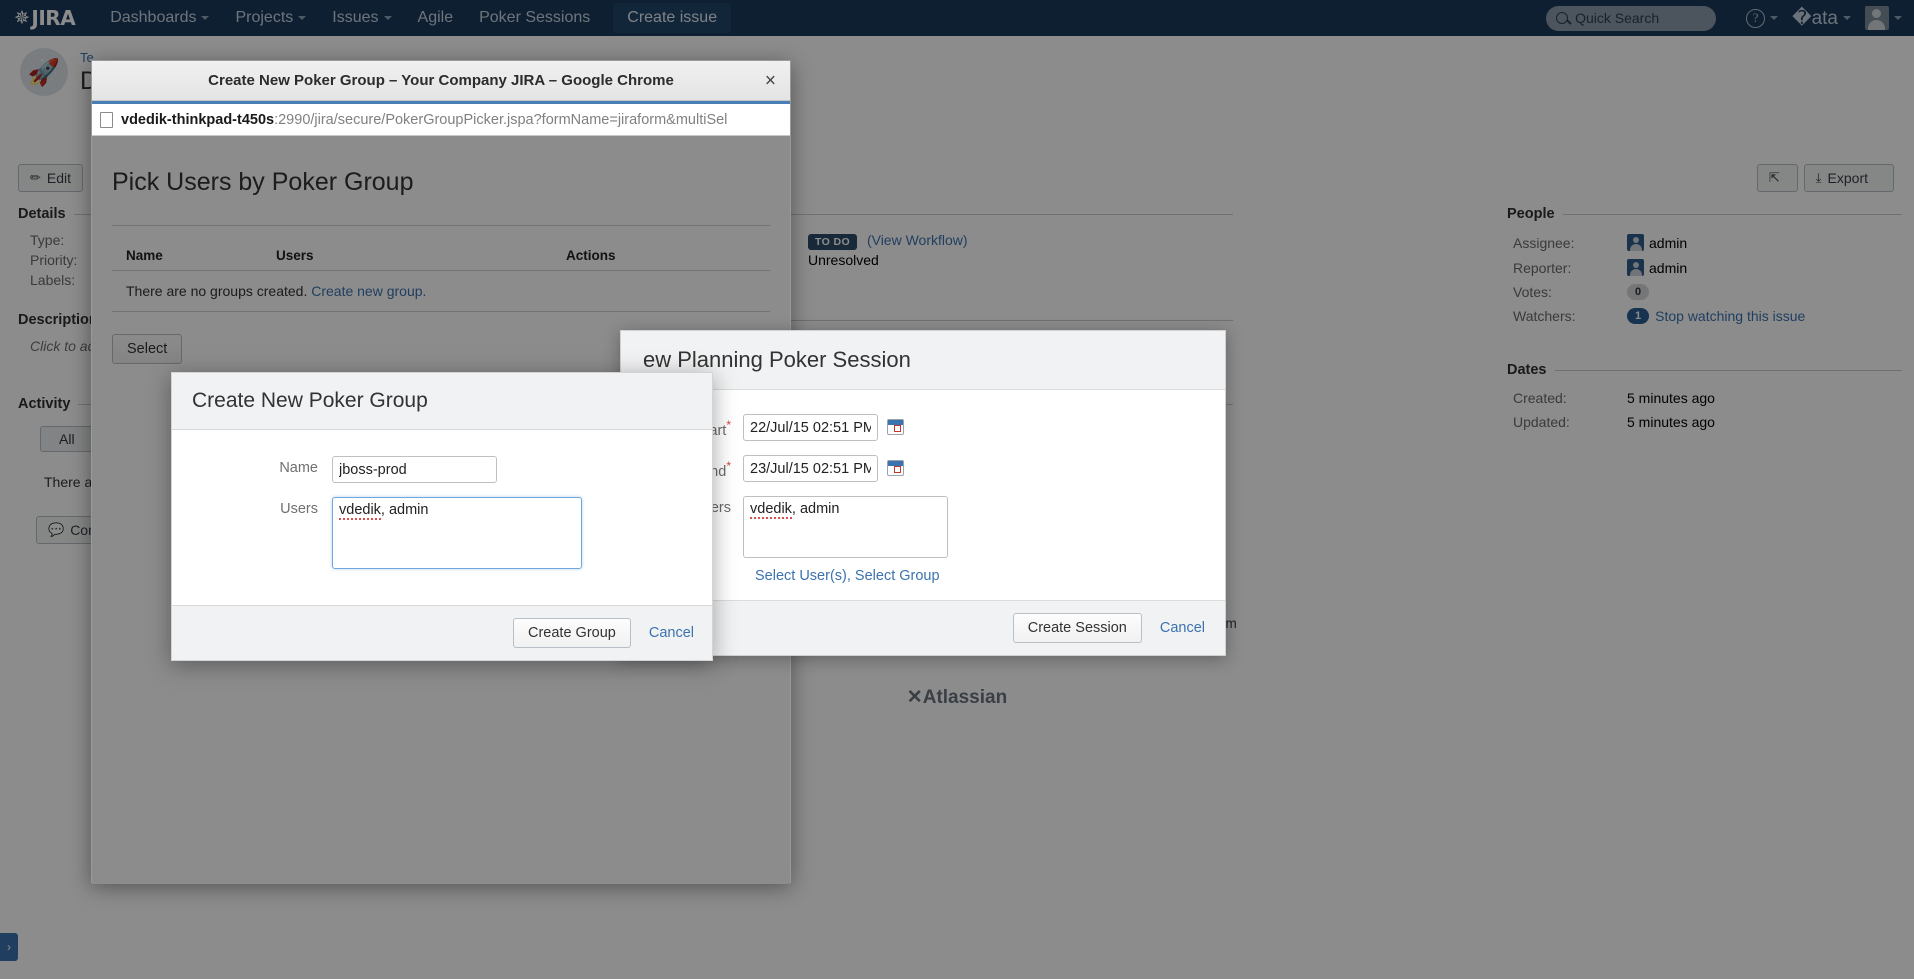 Image resolution: width=1914 pixels, height=979 pixels. What do you see at coordinates (1531, 214) in the screenshot?
I see `people-heading-label: People` at bounding box center [1531, 214].